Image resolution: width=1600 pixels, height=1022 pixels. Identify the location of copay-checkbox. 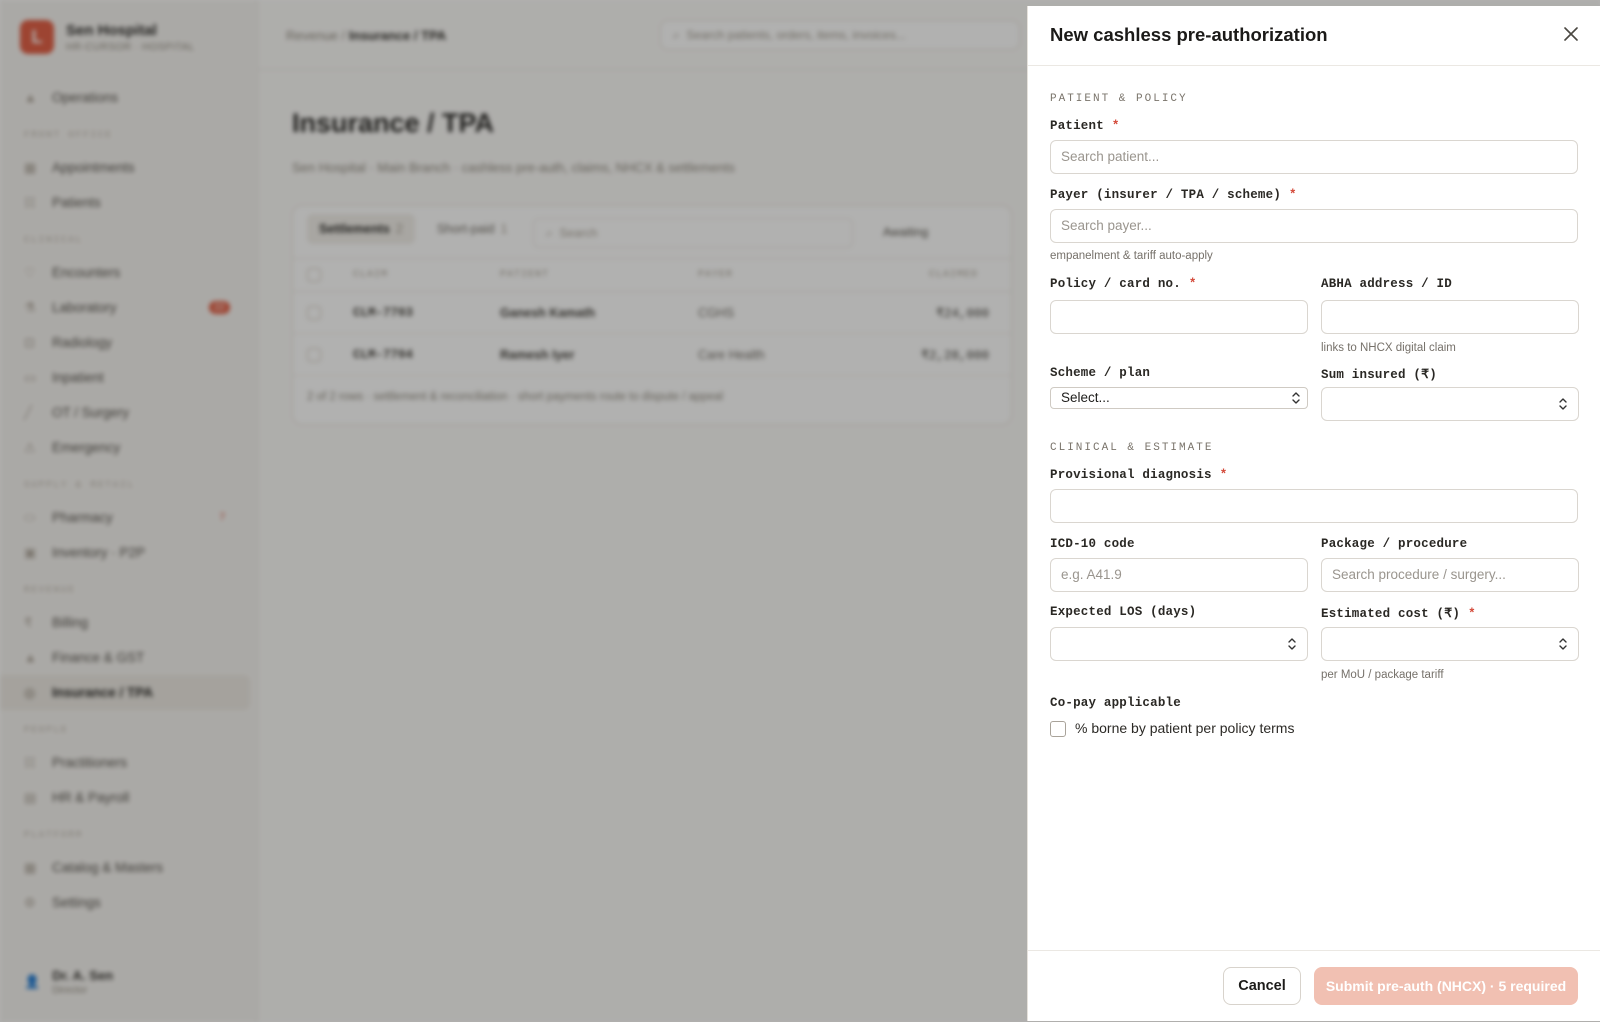
(1058, 729).